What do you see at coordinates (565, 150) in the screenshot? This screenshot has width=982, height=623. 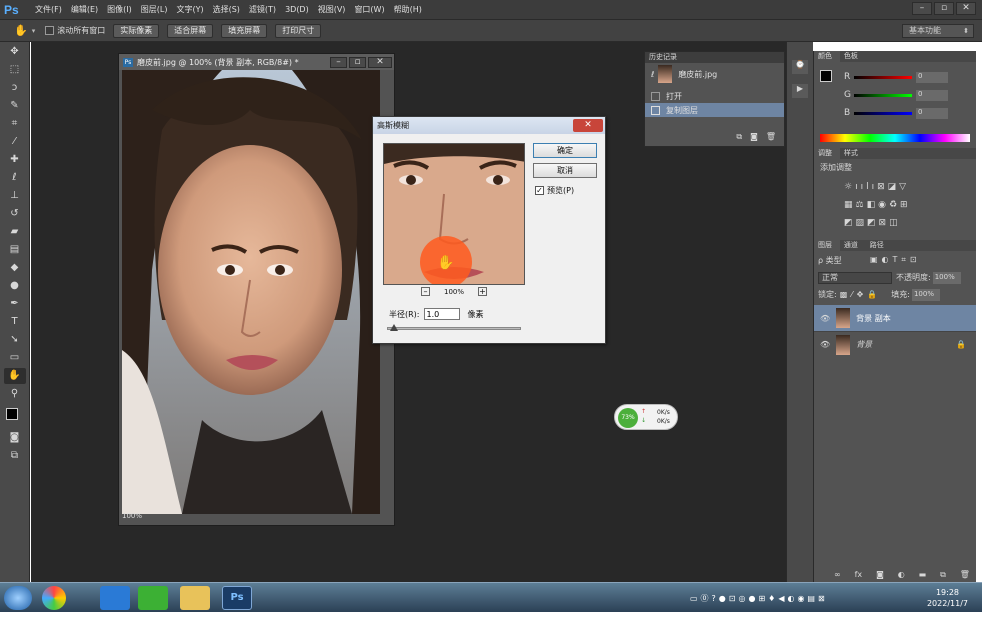 I see `ok-button: 确定` at bounding box center [565, 150].